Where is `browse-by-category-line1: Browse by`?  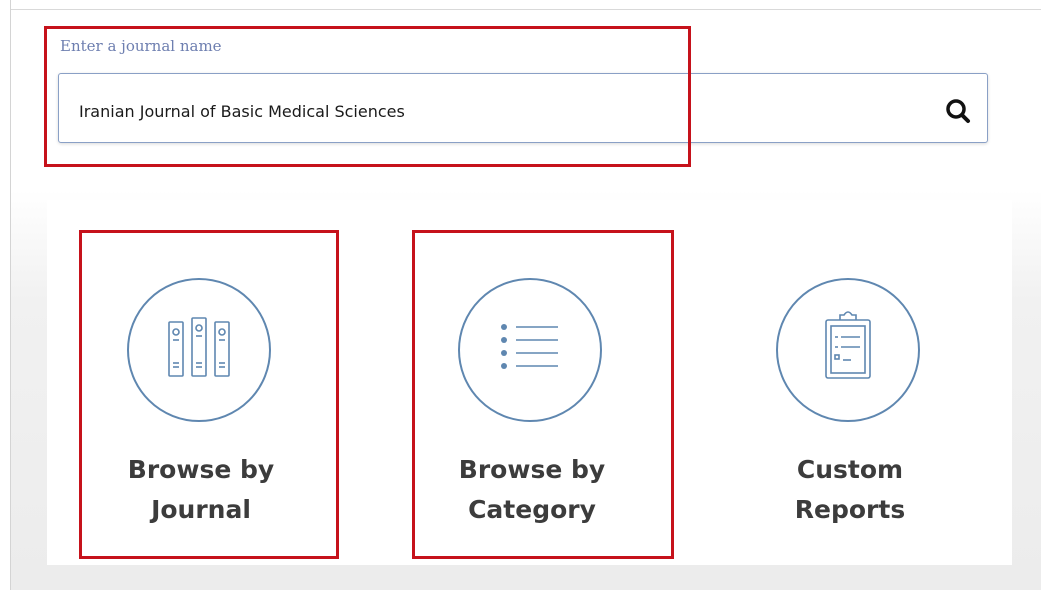
browse-by-category-line1: Browse by is located at coordinates (532, 469).